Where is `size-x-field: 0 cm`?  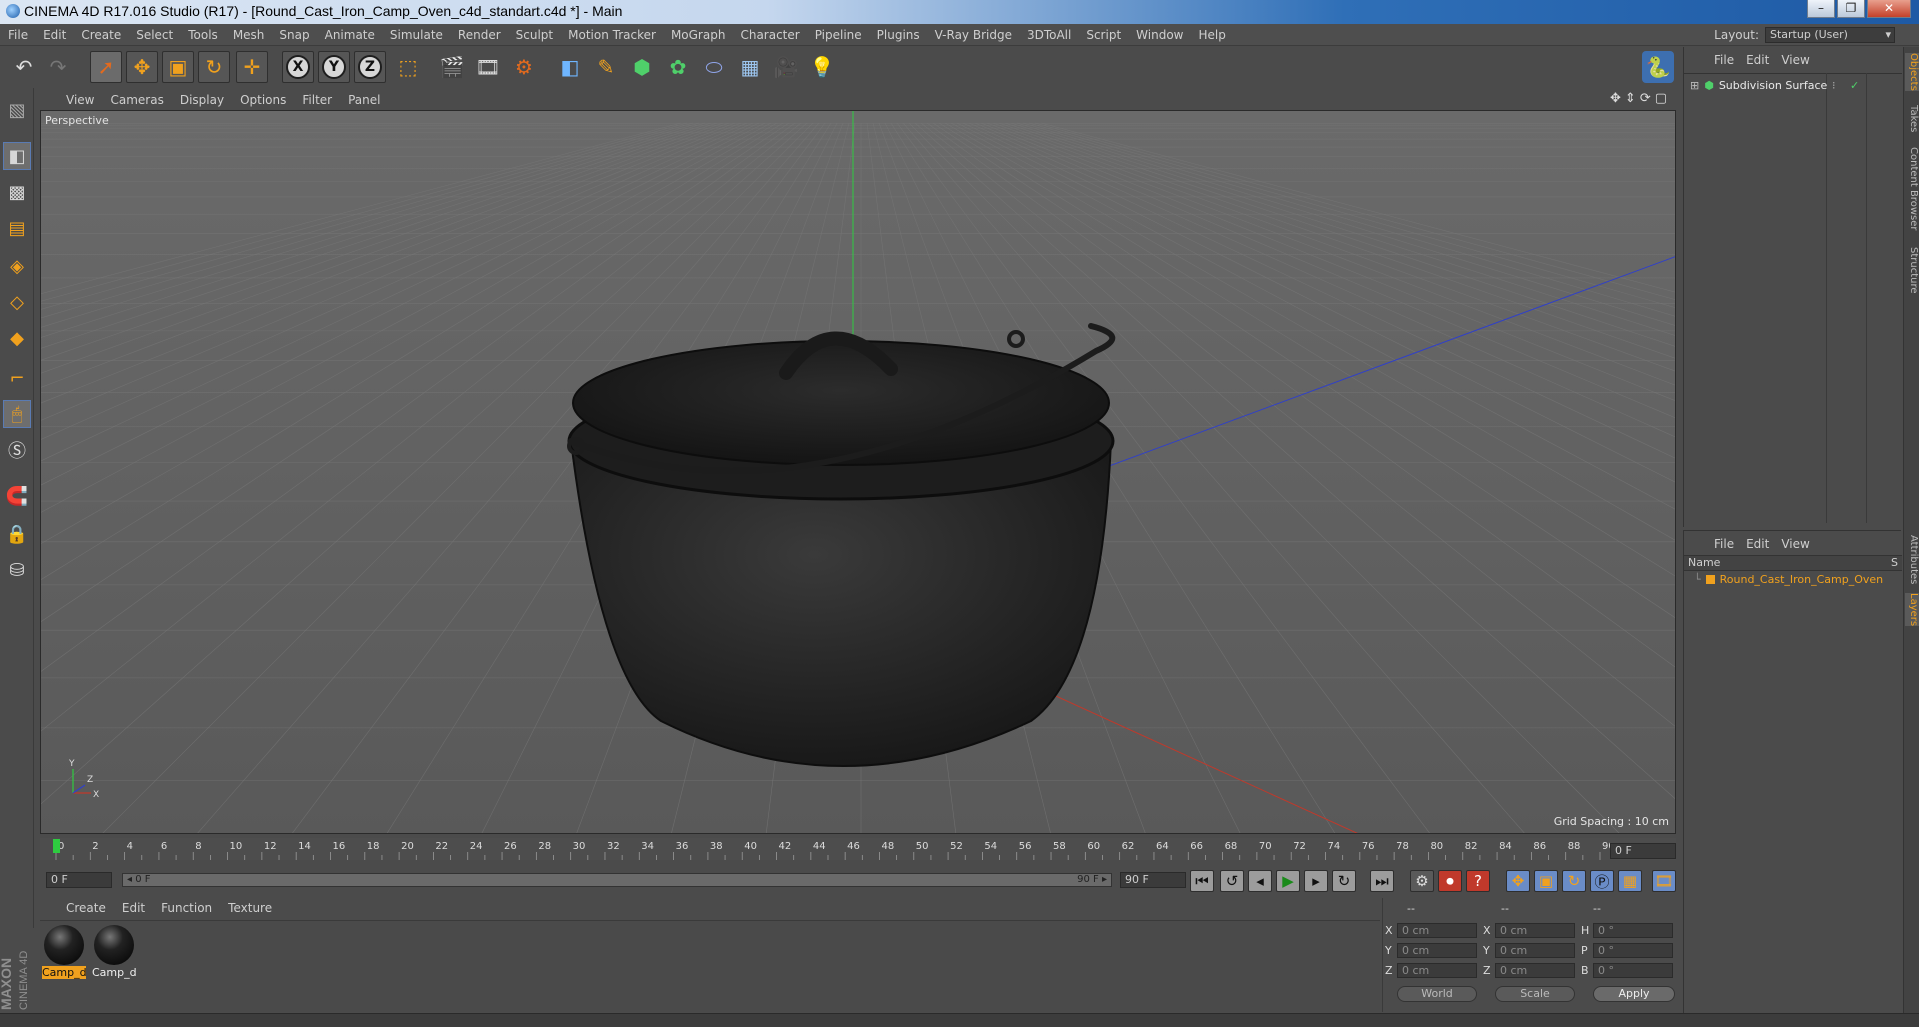
size-x-field: 0 cm is located at coordinates (1535, 930).